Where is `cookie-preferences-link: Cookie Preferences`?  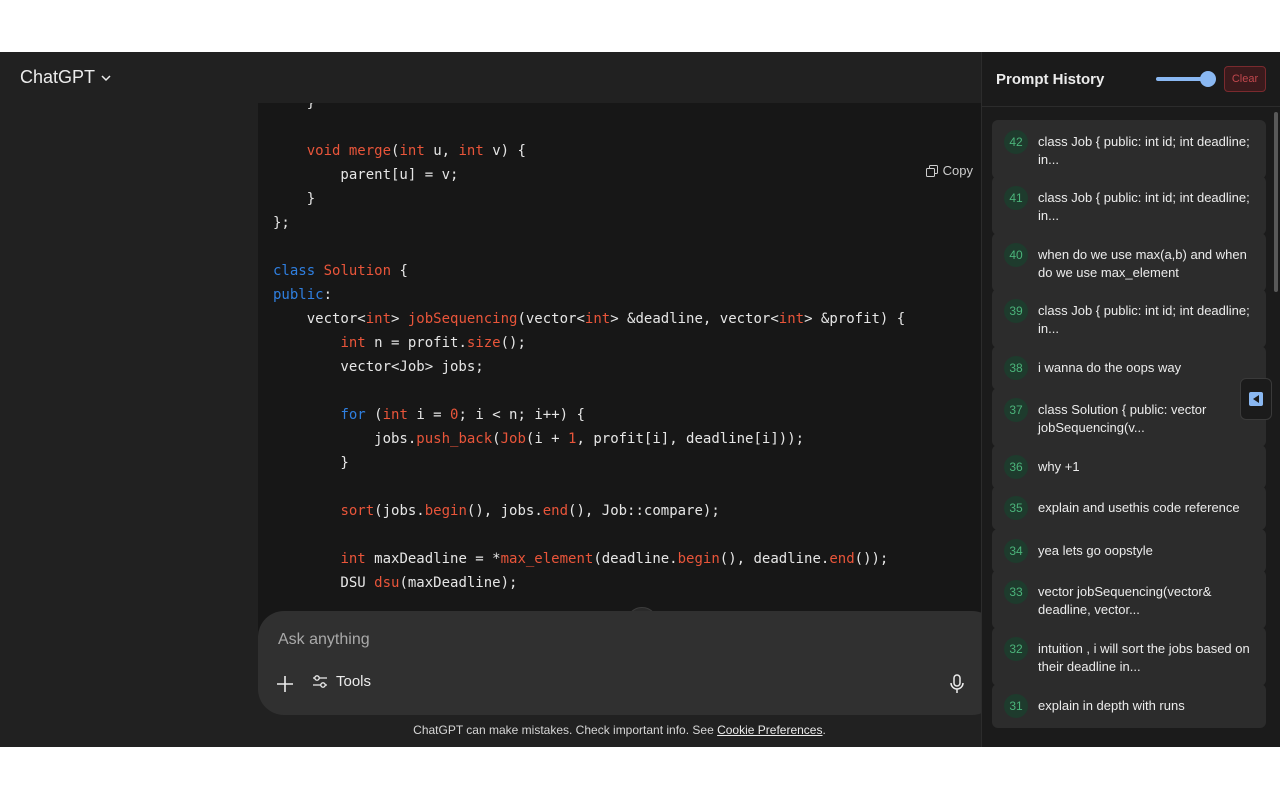
cookie-preferences-link: Cookie Preferences is located at coordinates (769, 730).